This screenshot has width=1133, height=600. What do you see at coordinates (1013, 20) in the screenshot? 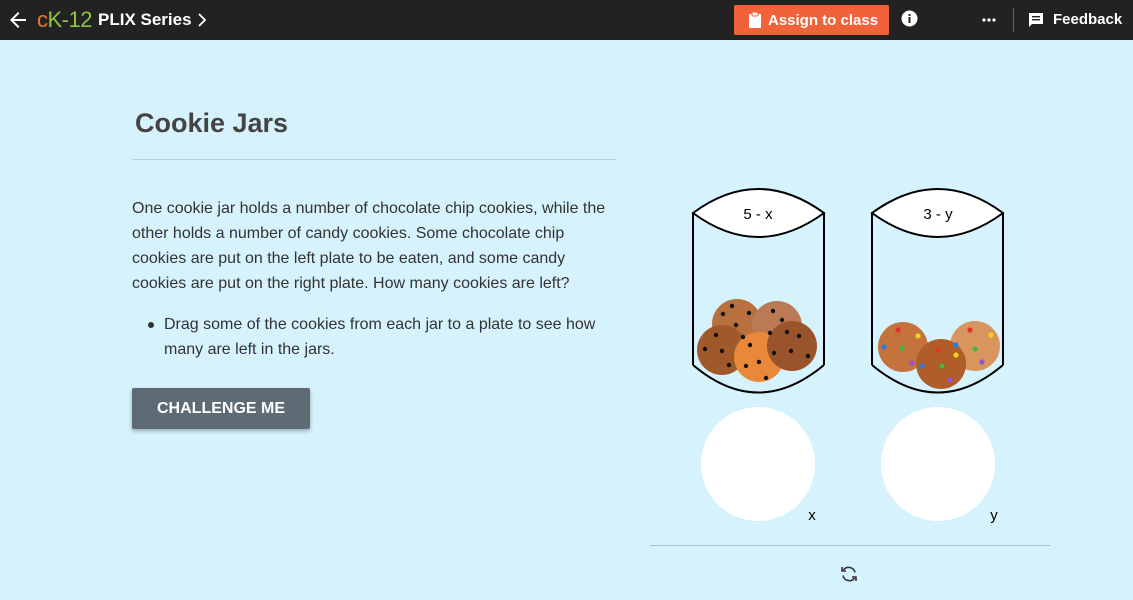
I see `toolbar-divider` at bounding box center [1013, 20].